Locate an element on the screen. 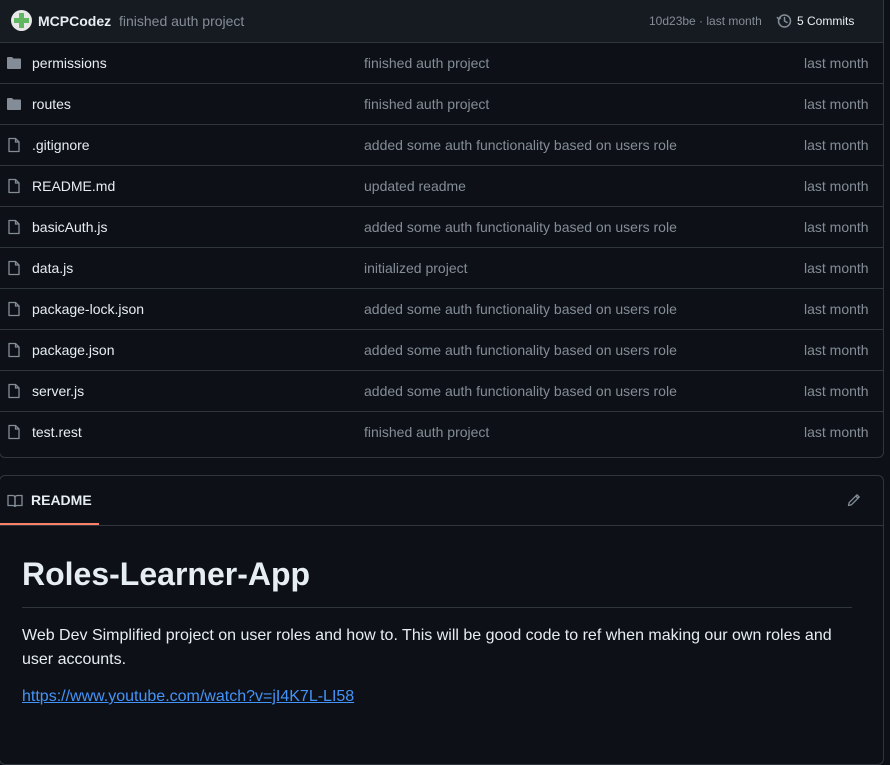 Image resolution: width=890 pixels, height=765 pixels. file-commit-message-link: updated readme is located at coordinates (415, 186).